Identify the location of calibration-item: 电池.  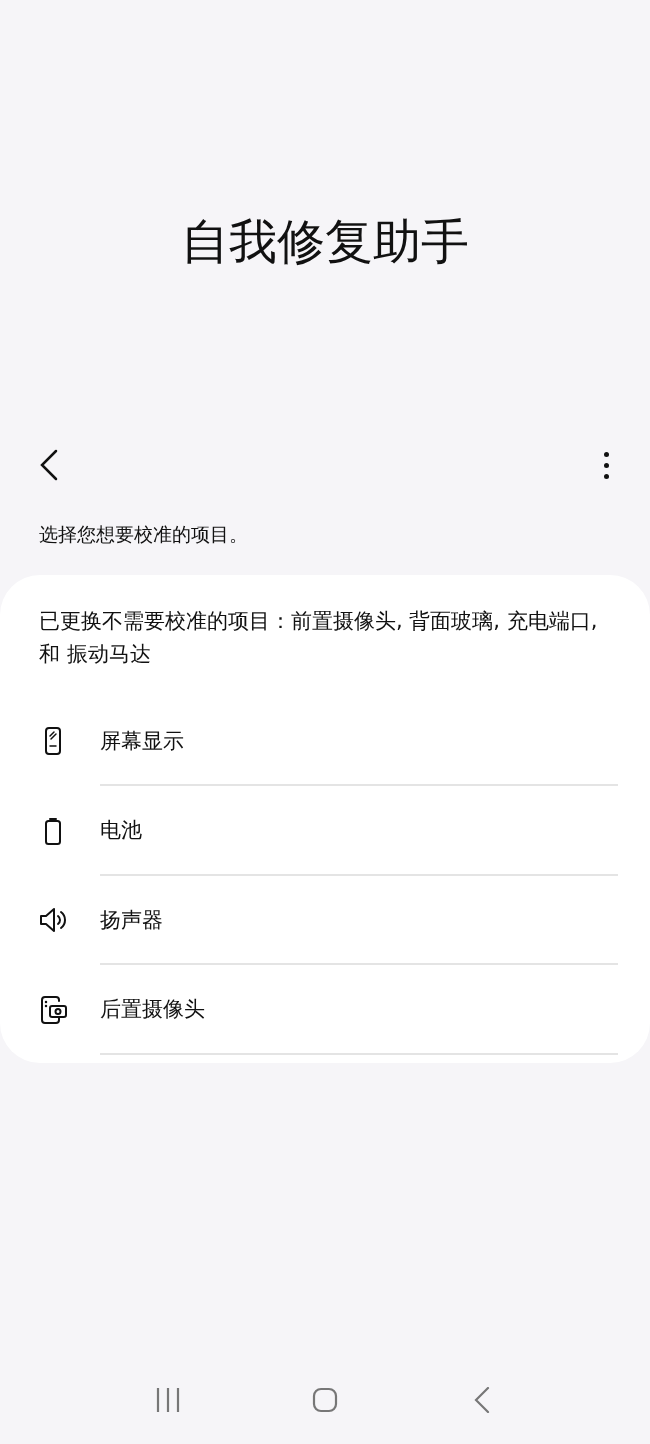
(325, 831).